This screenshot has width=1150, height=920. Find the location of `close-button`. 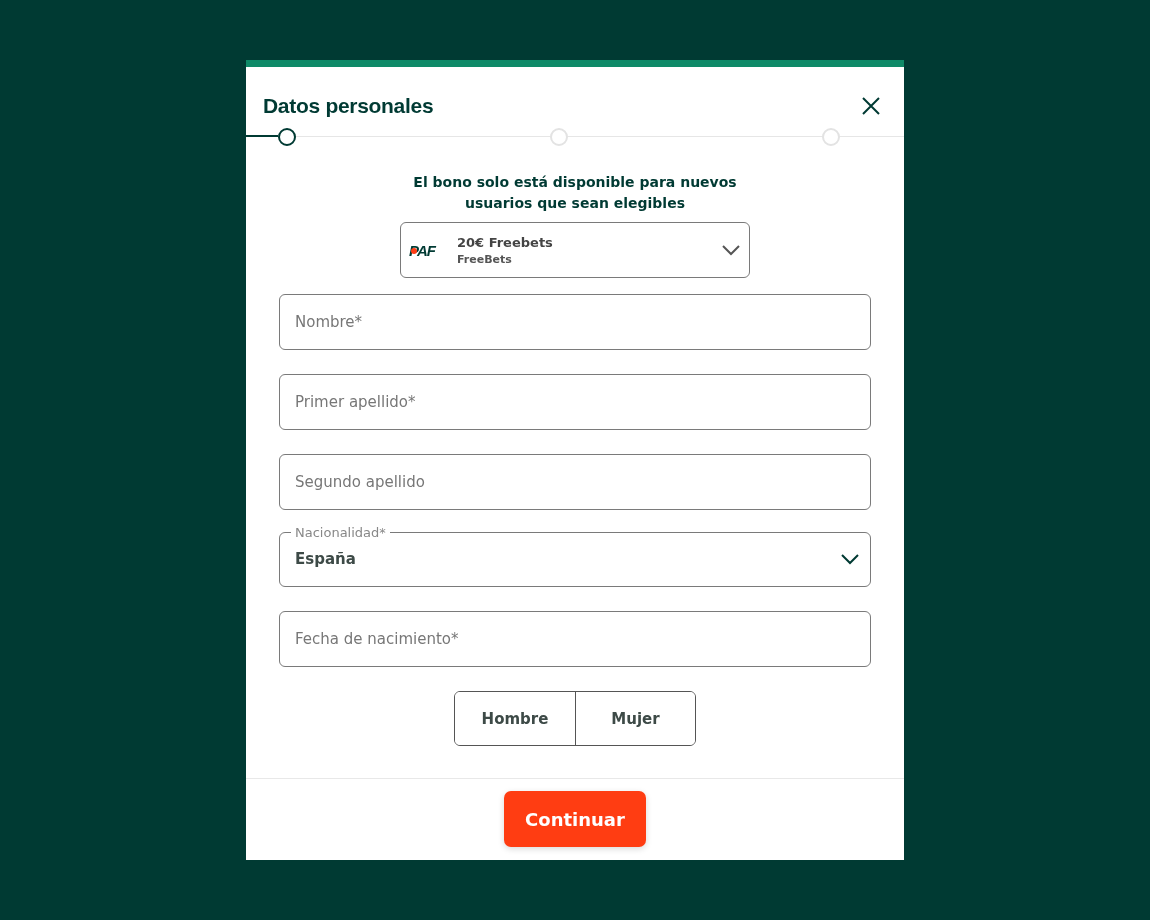

close-button is located at coordinates (871, 105).